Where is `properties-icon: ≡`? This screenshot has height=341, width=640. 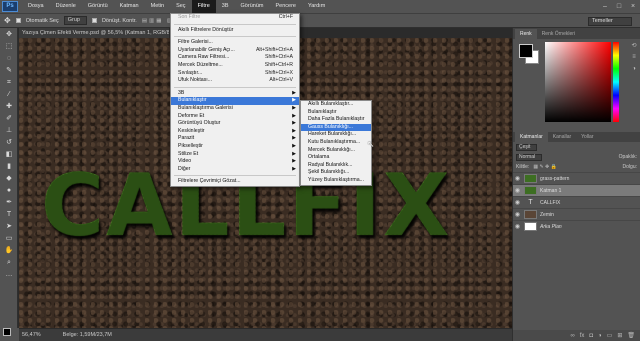 properties-icon: ≡ is located at coordinates (634, 58).